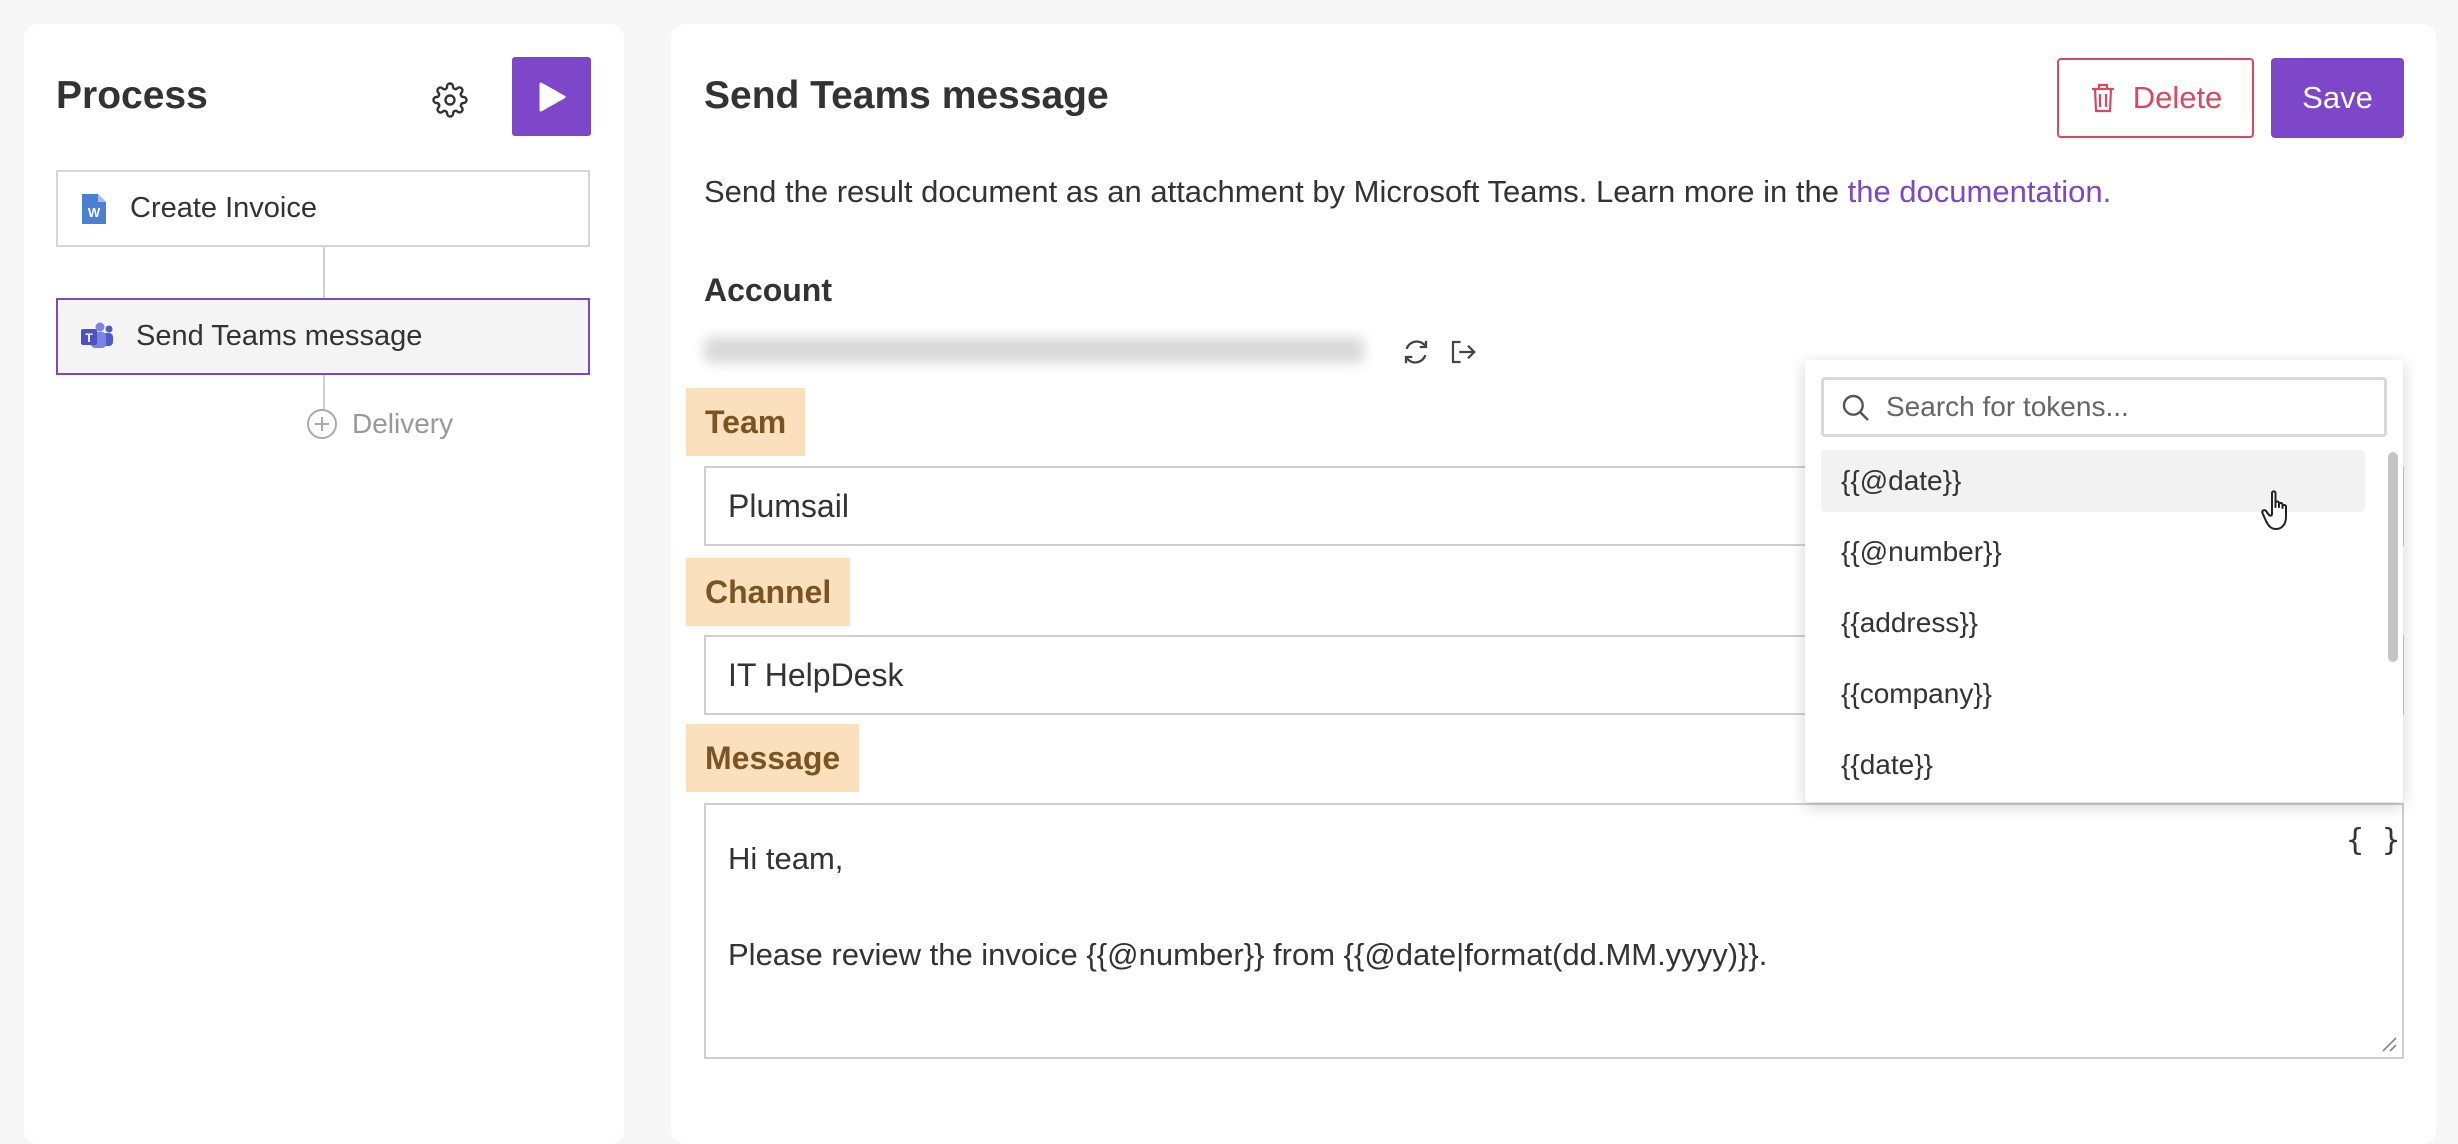  Describe the element at coordinates (97, 335) in the screenshot. I see `teams-icon: T` at that location.